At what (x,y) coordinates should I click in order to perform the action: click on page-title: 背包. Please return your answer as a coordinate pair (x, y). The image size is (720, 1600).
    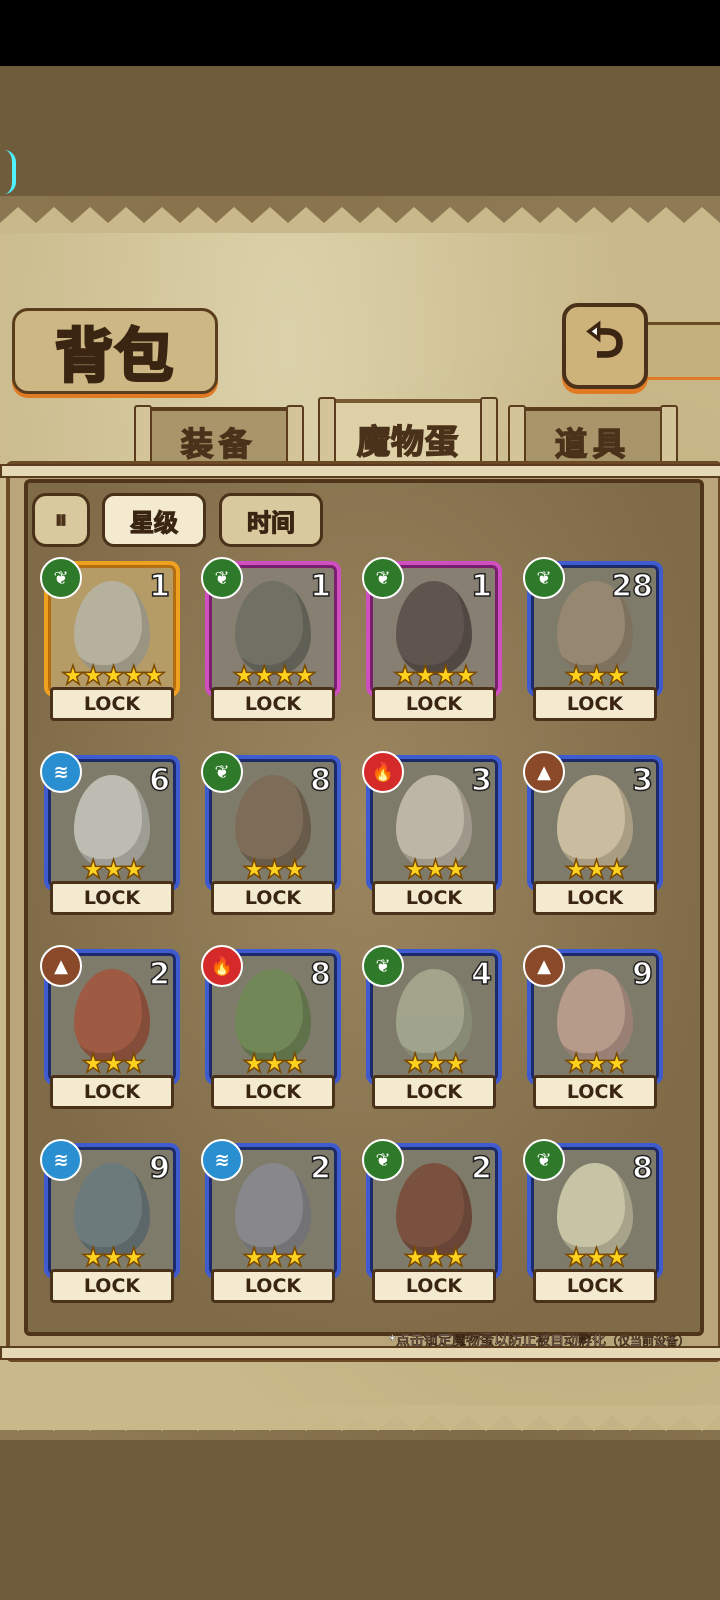
    Looking at the image, I should click on (115, 351).